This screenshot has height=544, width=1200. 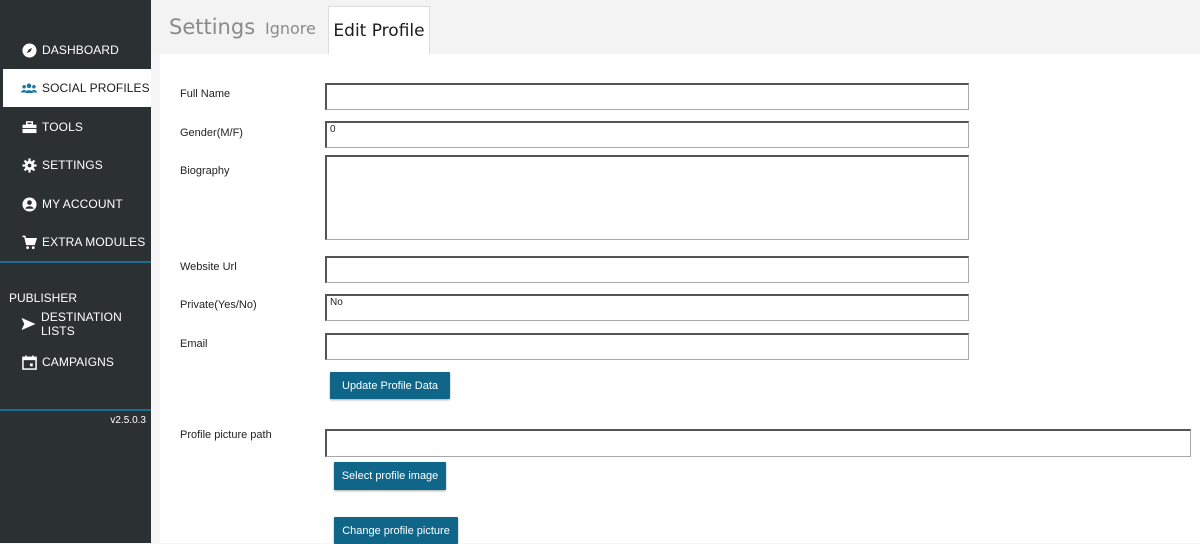 I want to click on nav-social-profiles: SOCIAL PROFILES, so click(x=77, y=88).